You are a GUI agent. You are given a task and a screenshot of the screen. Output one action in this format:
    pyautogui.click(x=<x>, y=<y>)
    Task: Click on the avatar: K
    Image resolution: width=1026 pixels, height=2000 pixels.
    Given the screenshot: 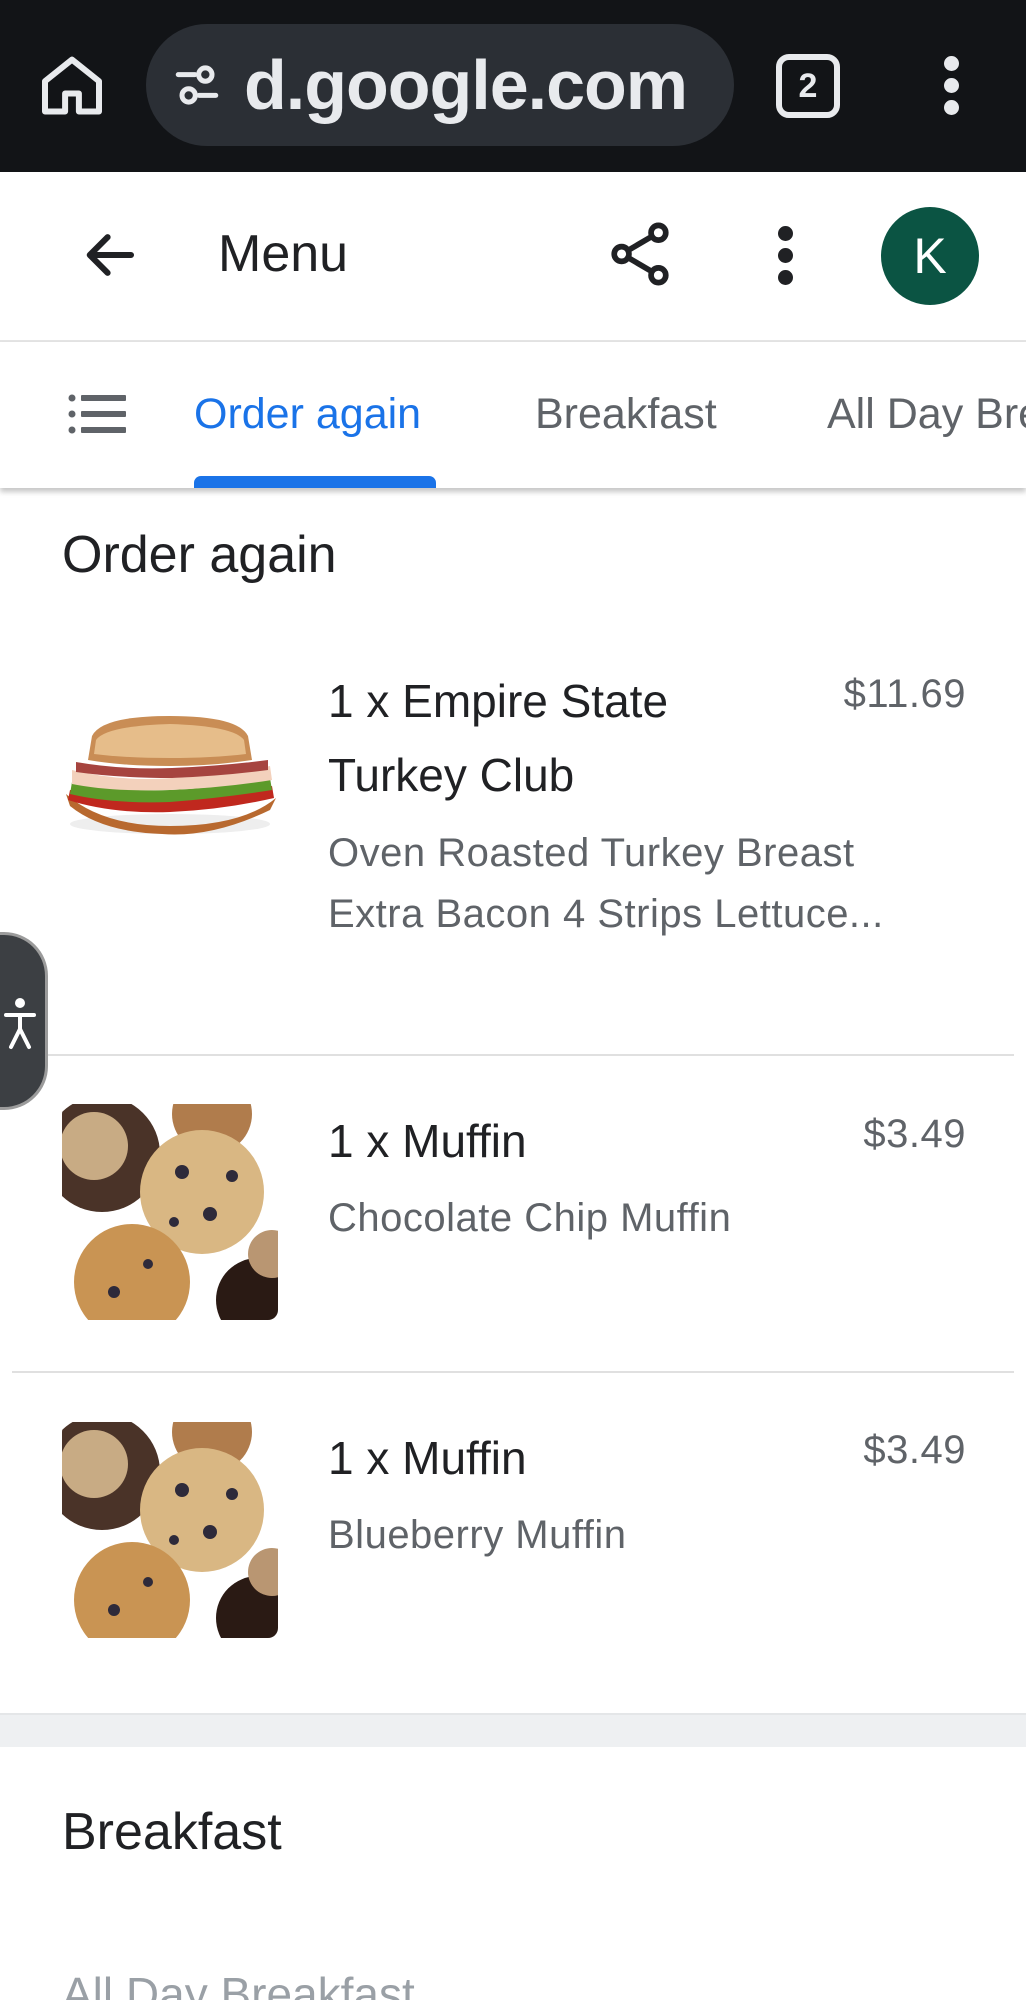 What is the action you would take?
    pyautogui.click(x=930, y=256)
    